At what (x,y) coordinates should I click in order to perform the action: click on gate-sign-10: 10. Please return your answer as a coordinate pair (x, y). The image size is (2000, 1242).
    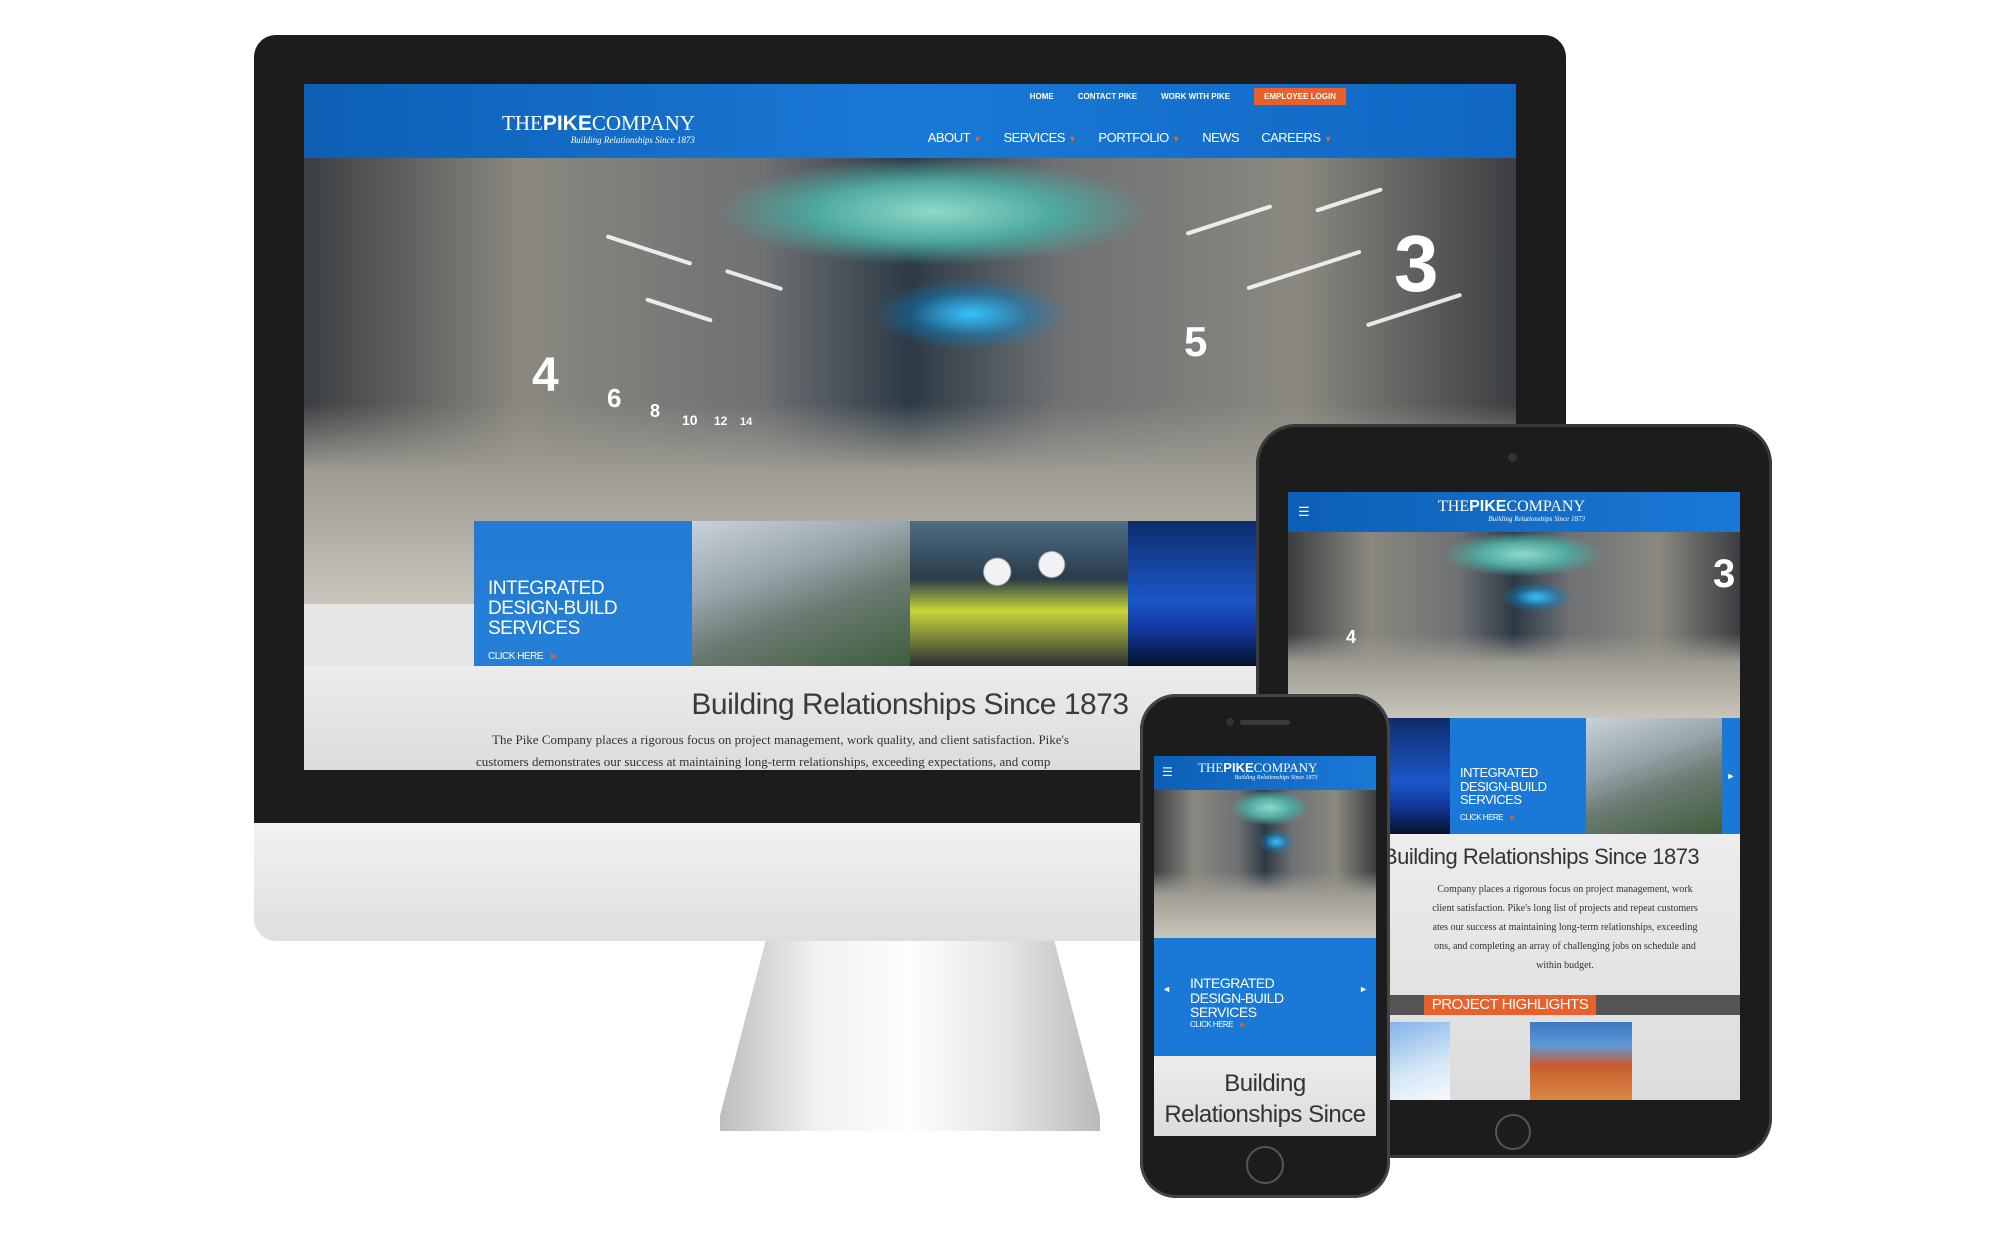
    Looking at the image, I should click on (690, 420).